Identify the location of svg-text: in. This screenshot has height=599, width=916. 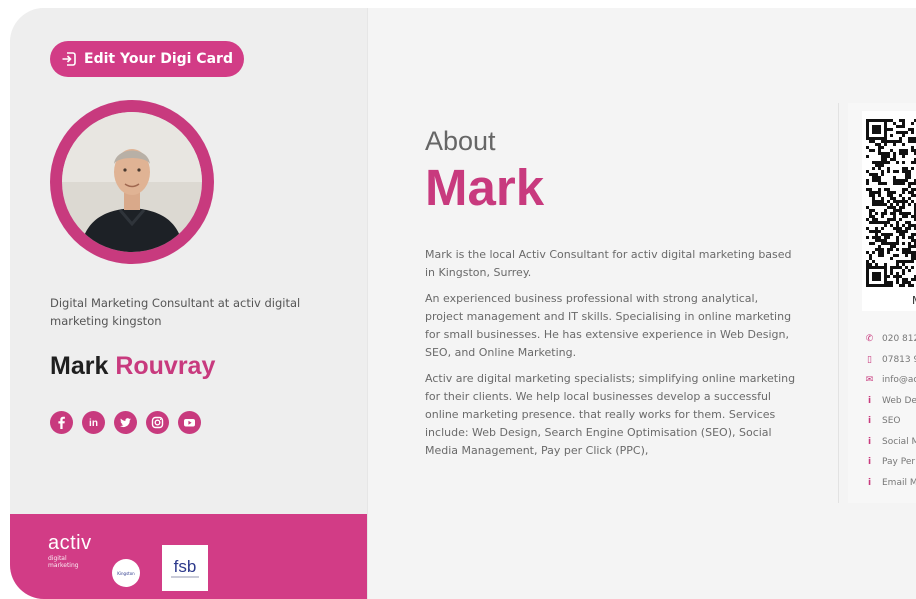
(93, 423).